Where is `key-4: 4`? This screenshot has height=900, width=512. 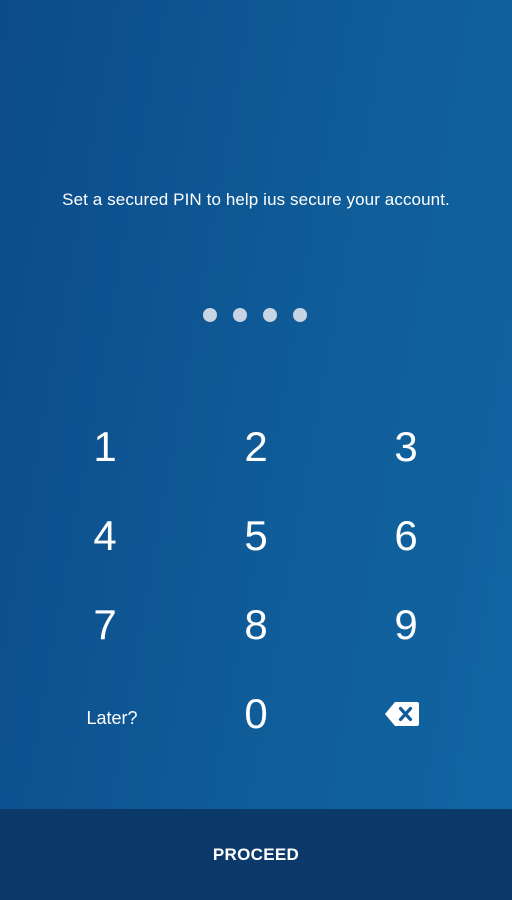 key-4: 4 is located at coordinates (105, 536).